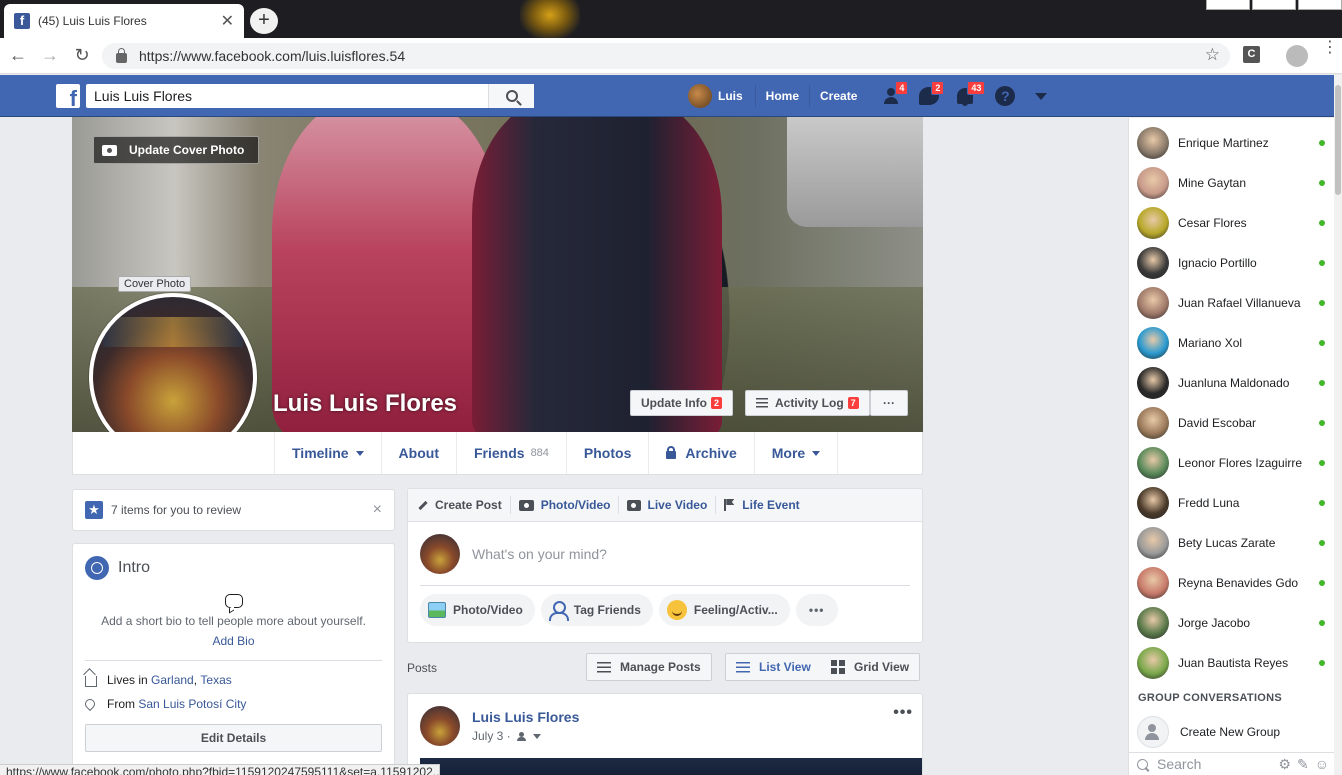 This screenshot has width=1342, height=775. Describe the element at coordinates (717, 403) in the screenshot. I see `update-info-count: 2` at that location.